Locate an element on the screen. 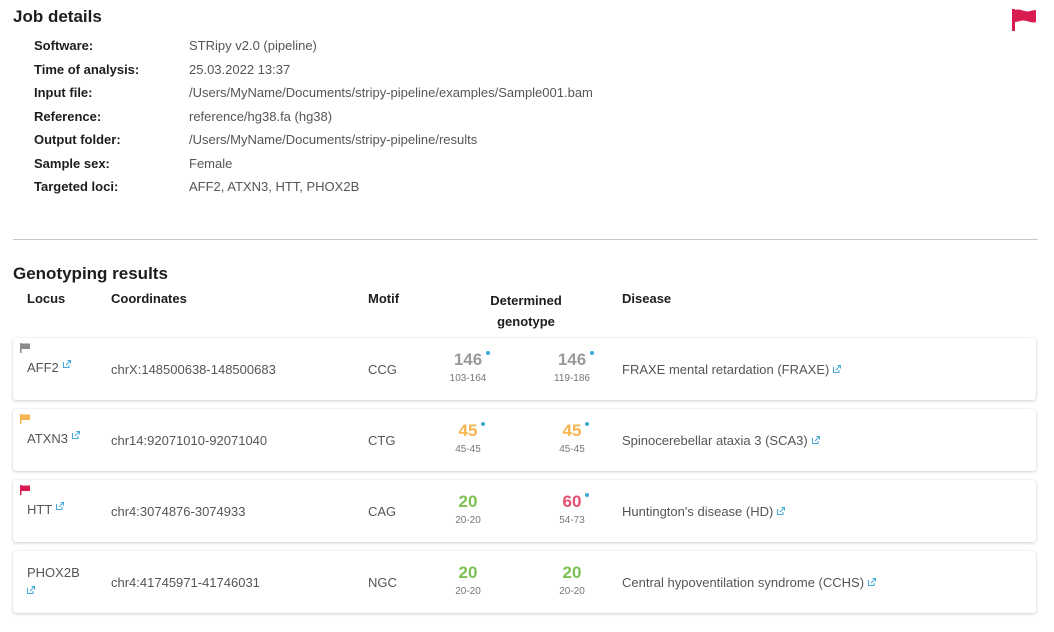 The width and height of the screenshot is (1054, 632). locus-link: AFF2 is located at coordinates (43, 367).